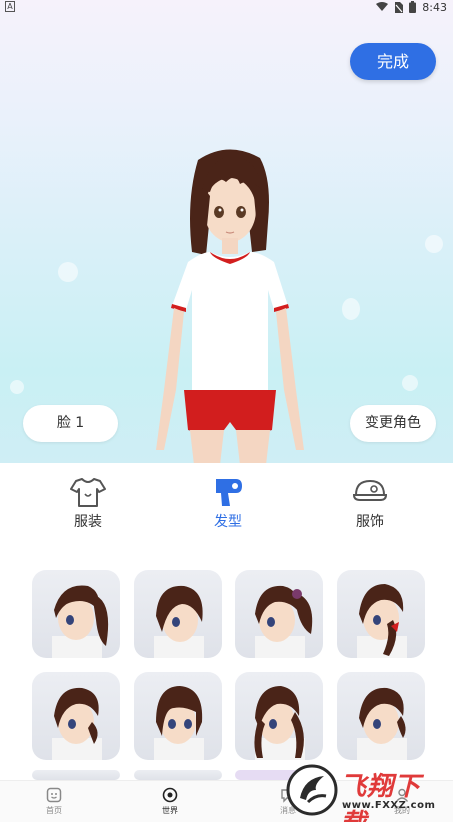 Image resolution: width=453 pixels, height=822 pixels. What do you see at coordinates (228, 522) in the screenshot?
I see `tab-label: 发型` at bounding box center [228, 522].